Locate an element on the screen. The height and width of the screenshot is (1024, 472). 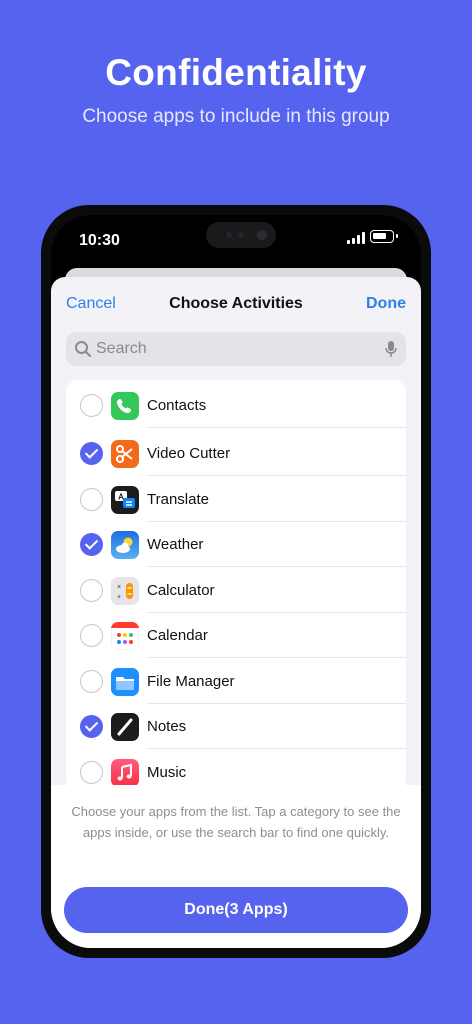
list-item-contacts: Contacts is located at coordinates (236, 405).